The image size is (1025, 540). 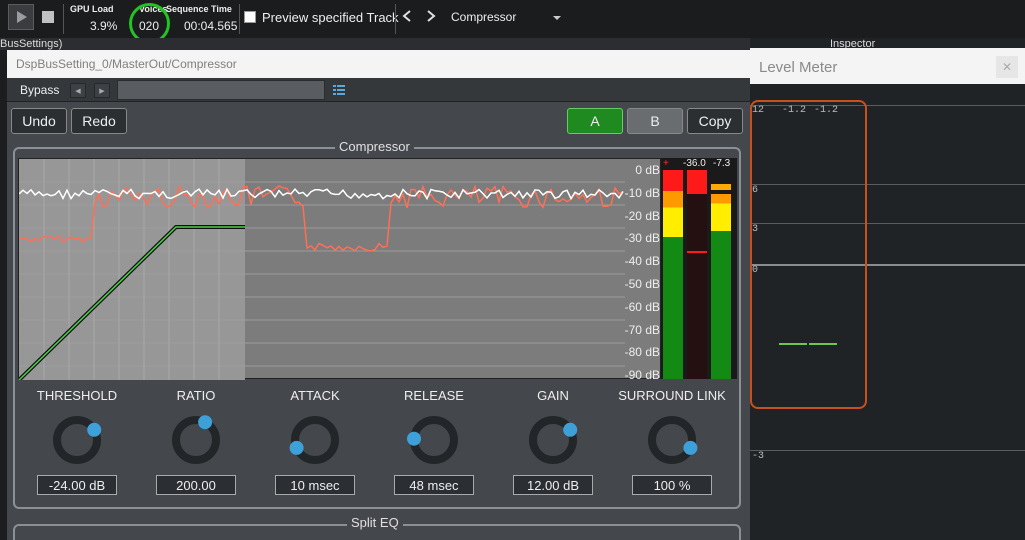 I want to click on bypass-row: Bypass ◀ ▶, so click(x=378, y=90).